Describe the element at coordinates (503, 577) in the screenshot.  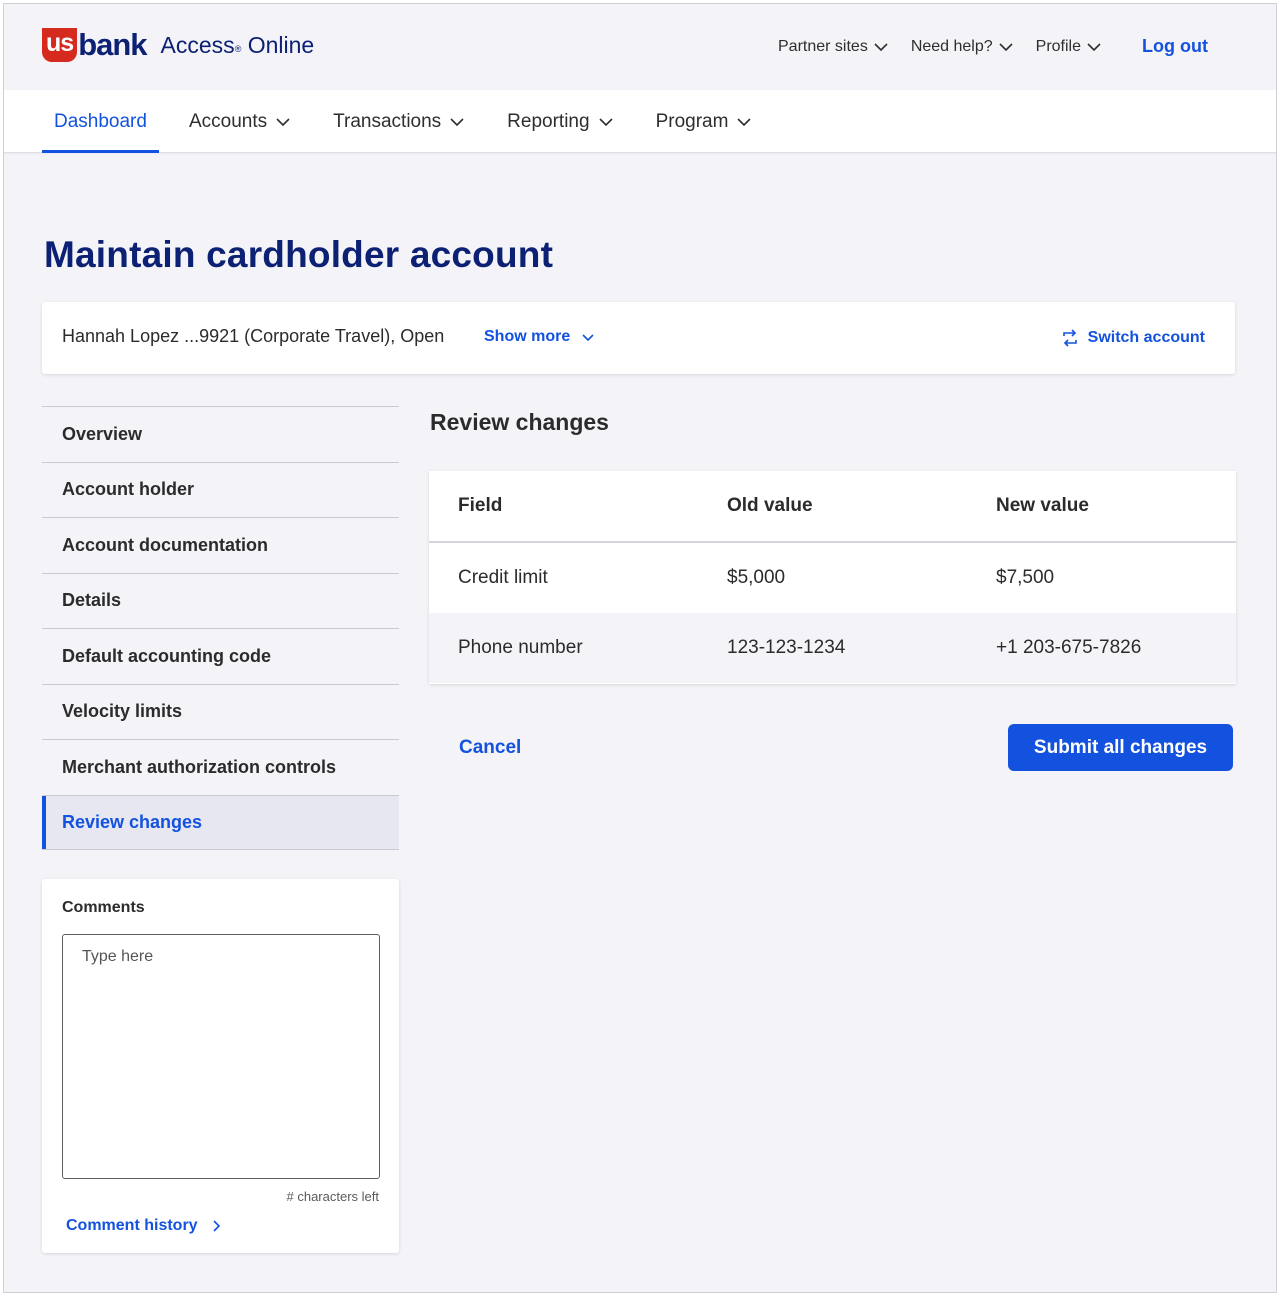
I see `table-cell-field: Credit limit` at that location.